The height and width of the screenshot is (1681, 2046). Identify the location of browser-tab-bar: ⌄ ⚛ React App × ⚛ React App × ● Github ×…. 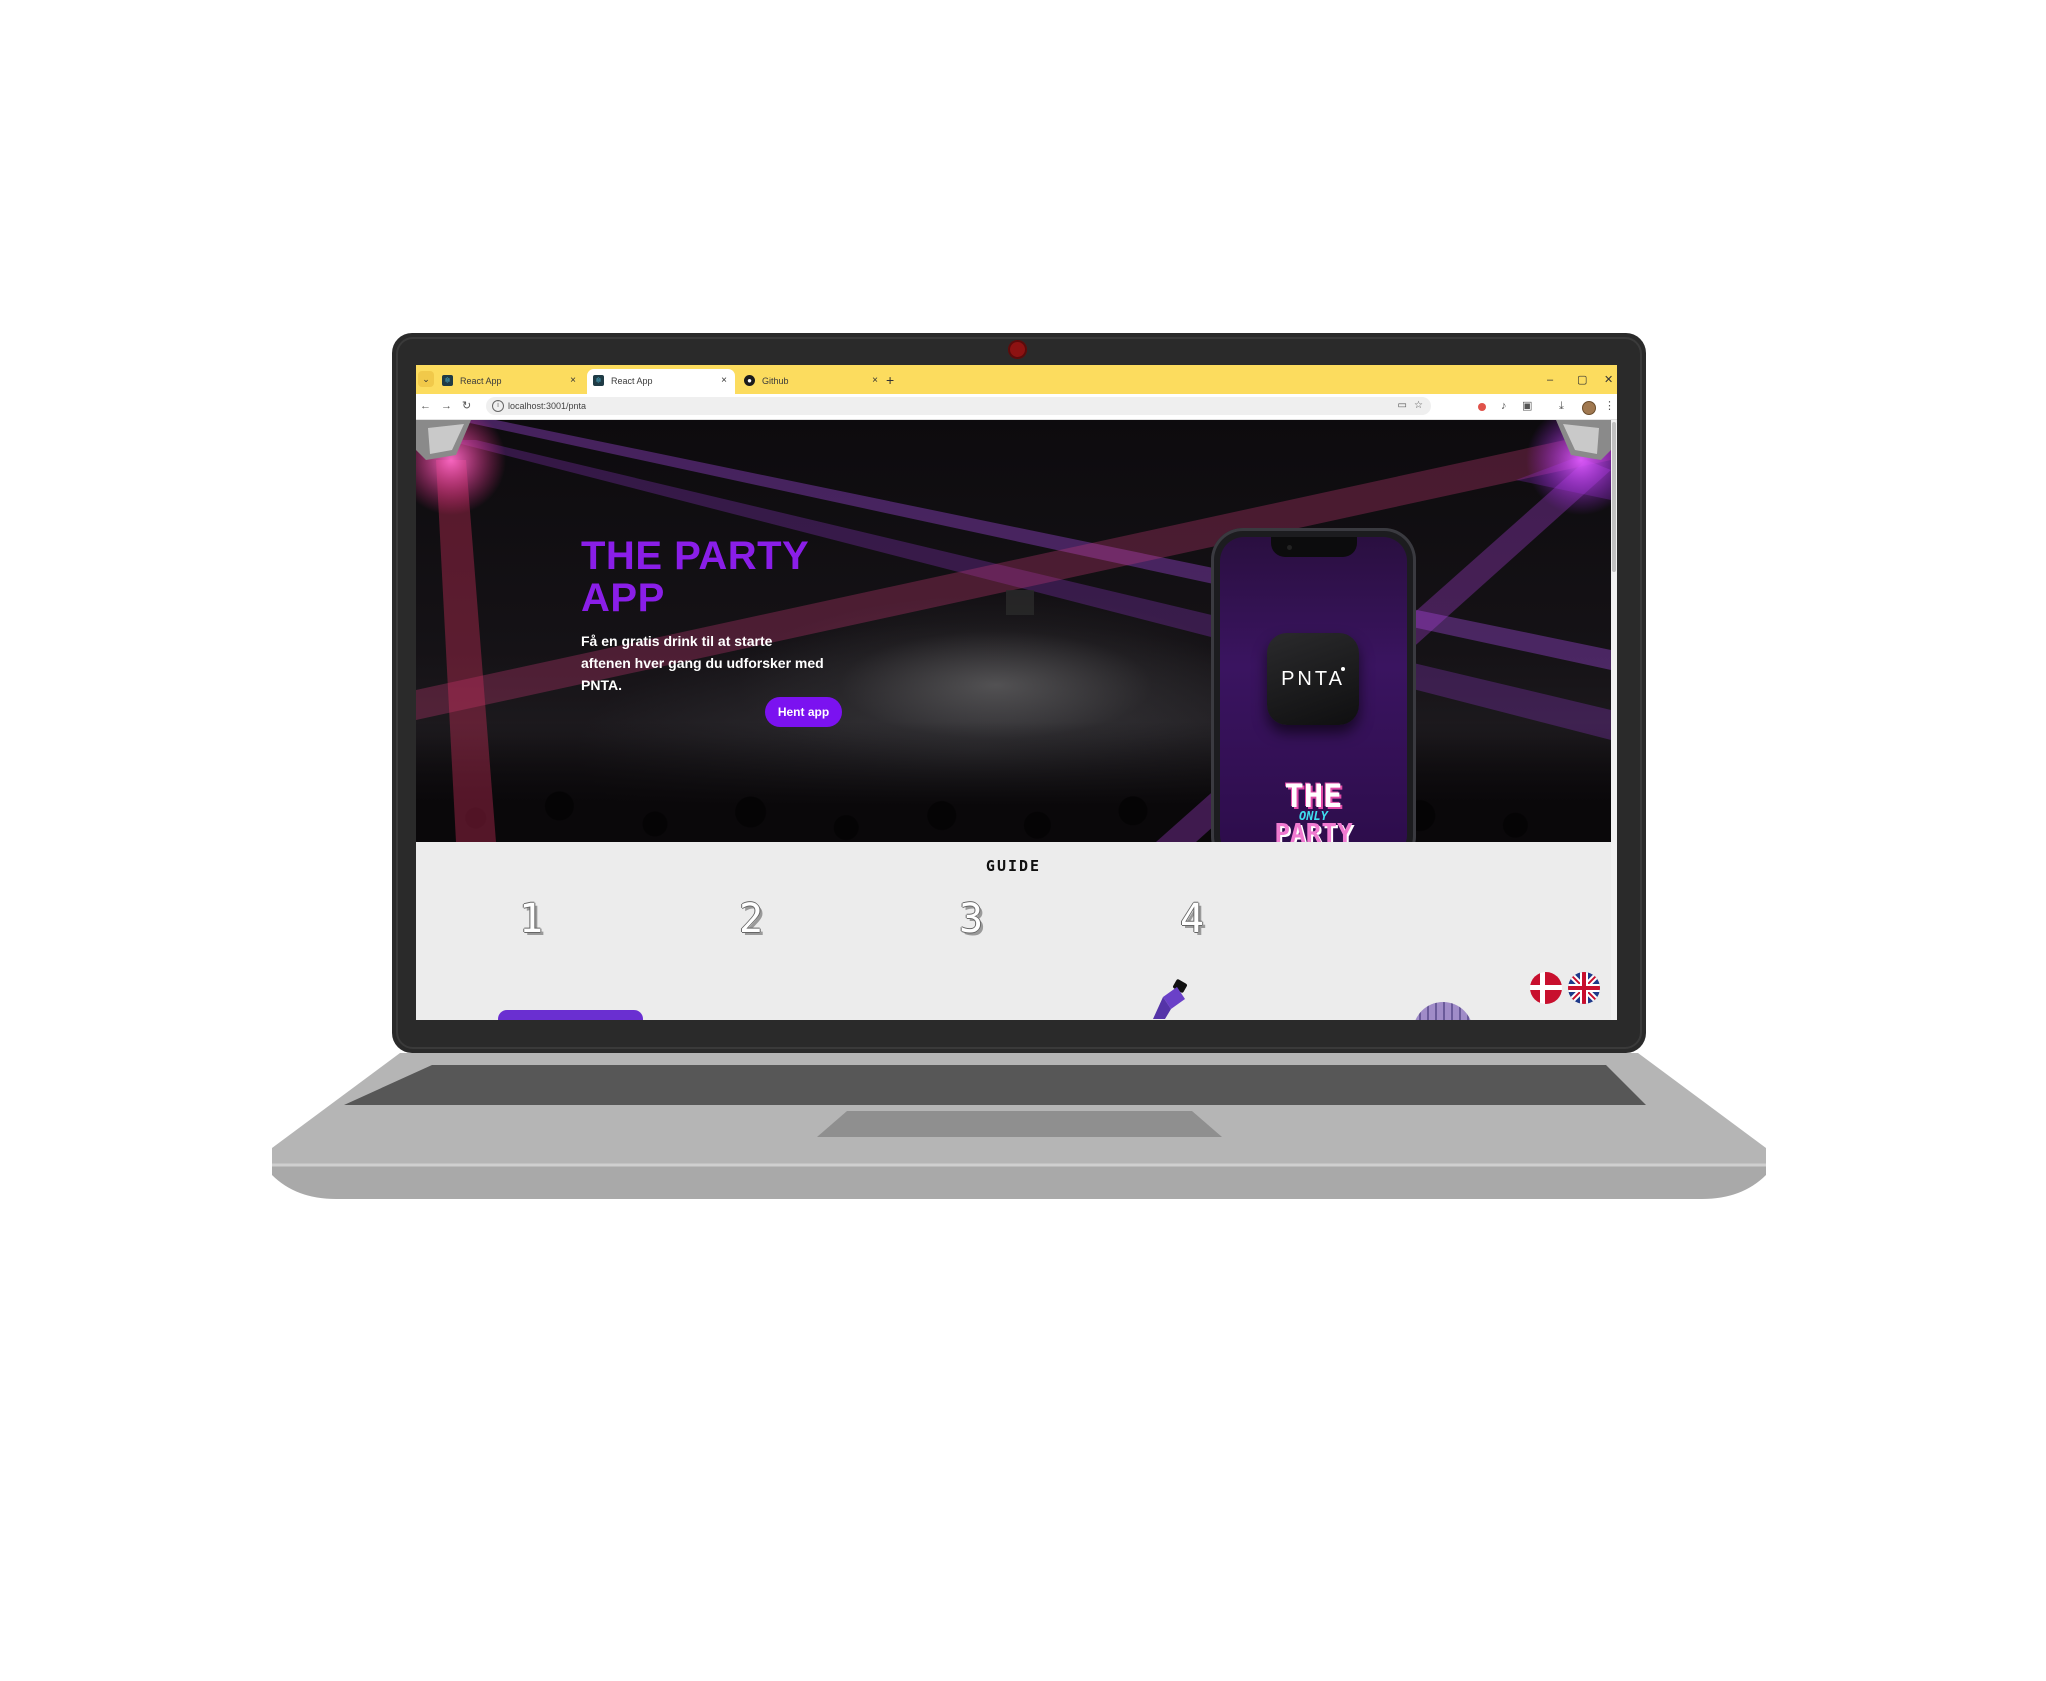
(1016, 379).